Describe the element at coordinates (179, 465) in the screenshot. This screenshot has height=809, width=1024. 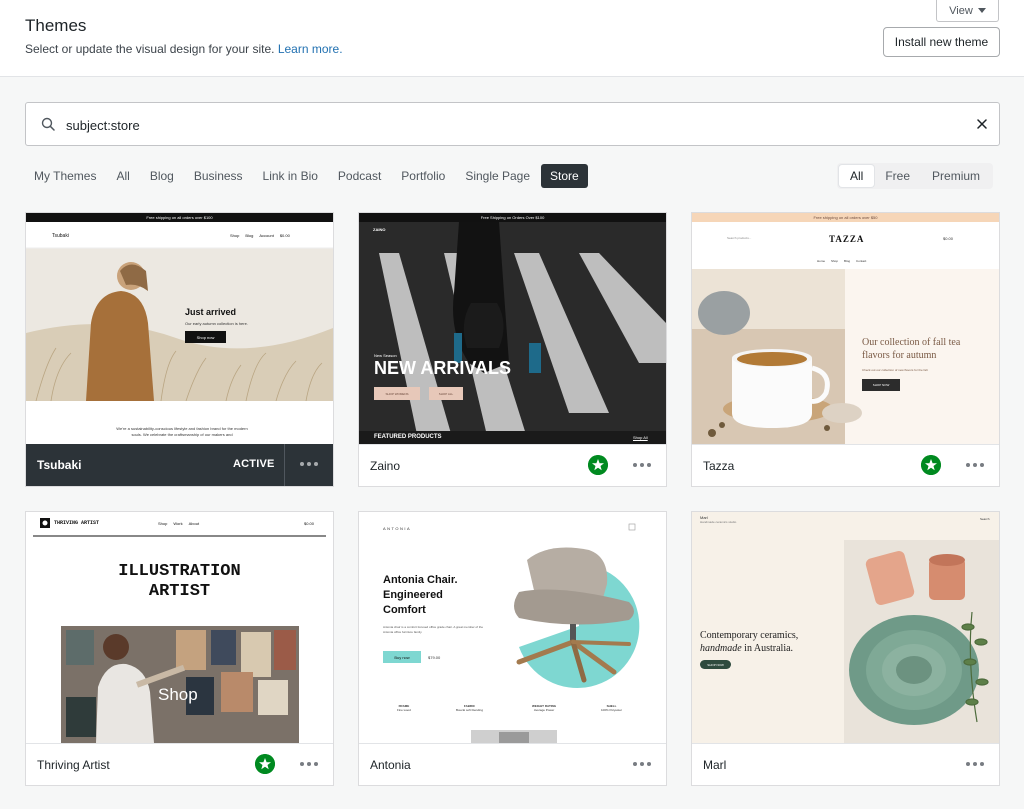
I see `theme-card-footer: Tsubaki ACTIVE` at that location.